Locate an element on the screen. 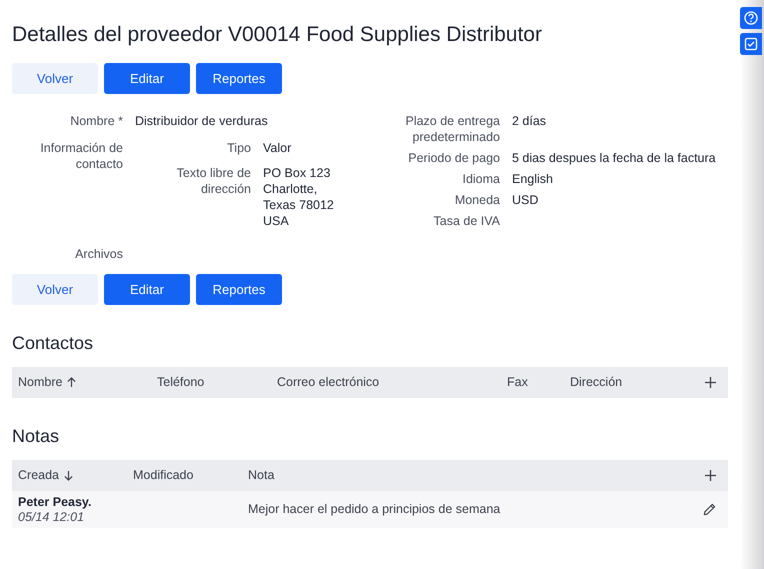 This screenshot has height=569, width=764. field-label: Tipo is located at coordinates (239, 148).